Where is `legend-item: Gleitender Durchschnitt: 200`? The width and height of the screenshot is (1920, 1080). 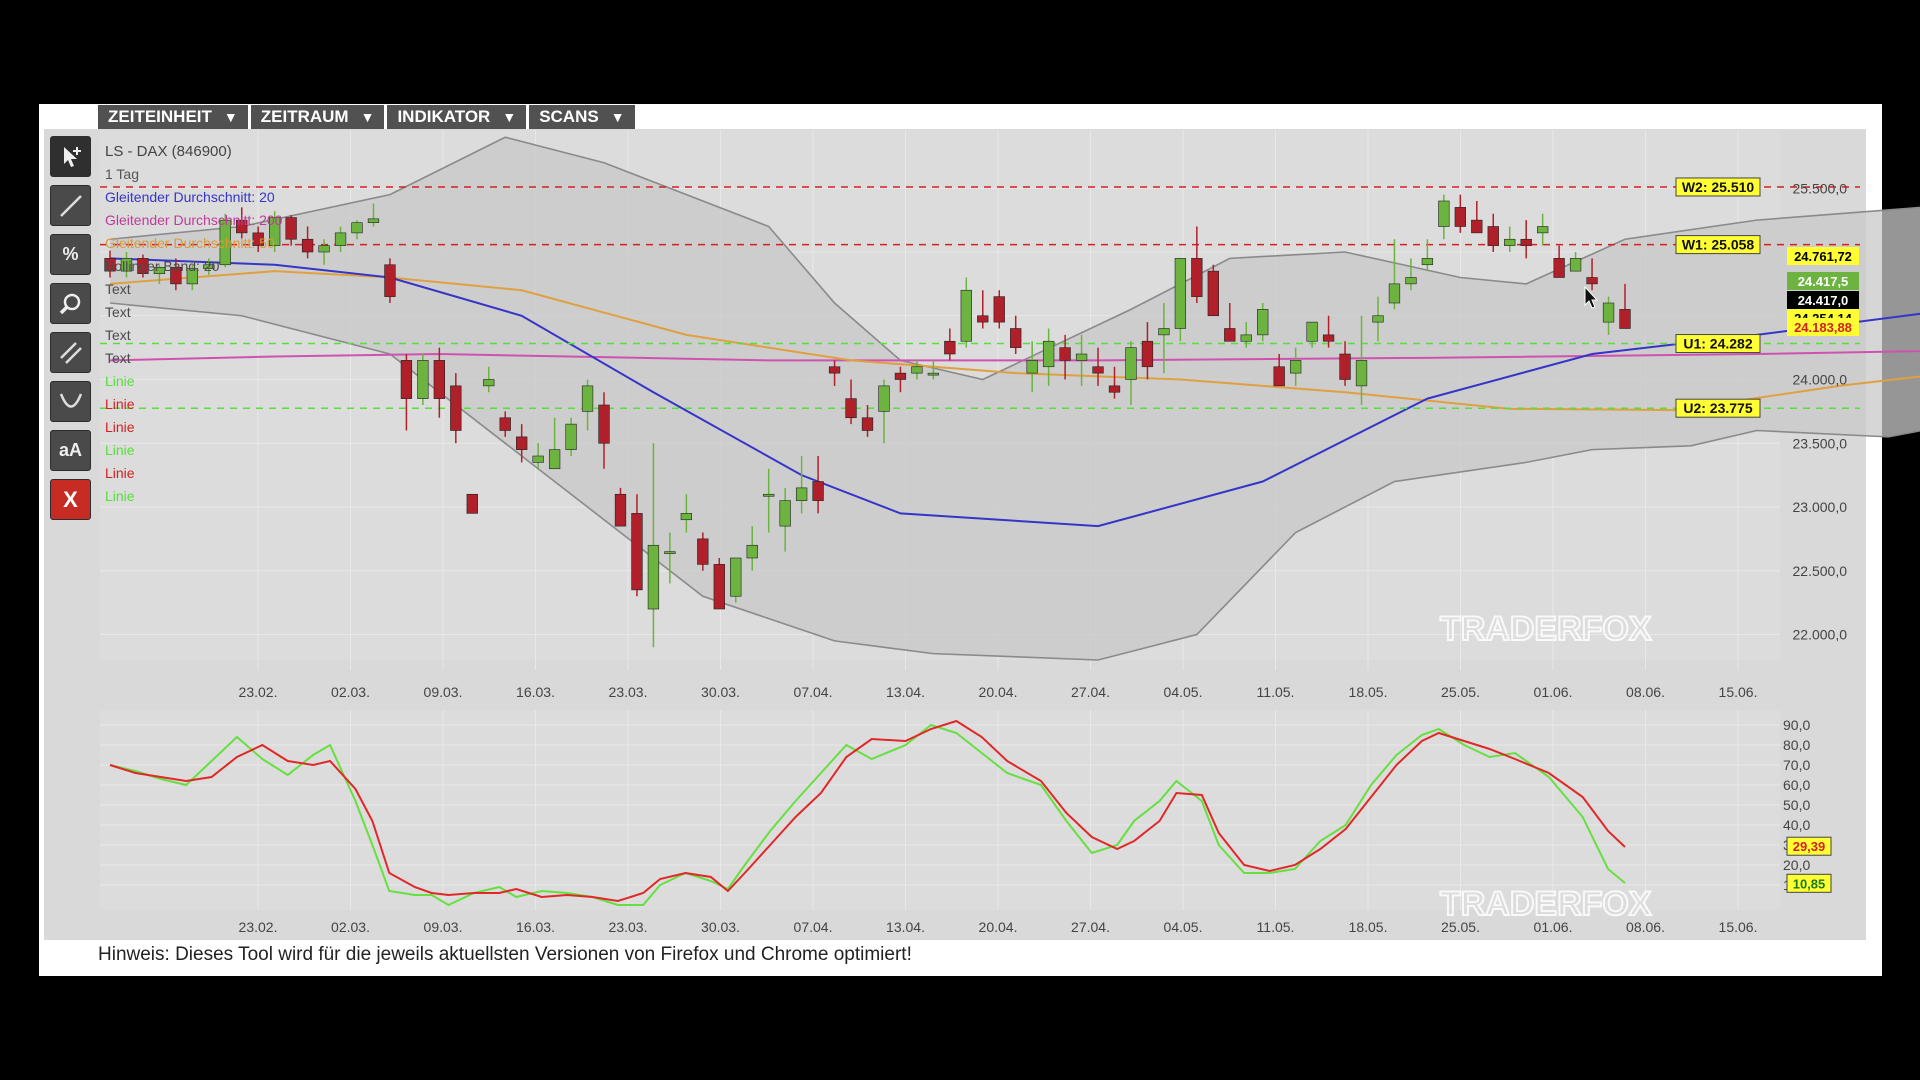
legend-item: Gleitender Durchschnitt: 200 is located at coordinates (193, 220).